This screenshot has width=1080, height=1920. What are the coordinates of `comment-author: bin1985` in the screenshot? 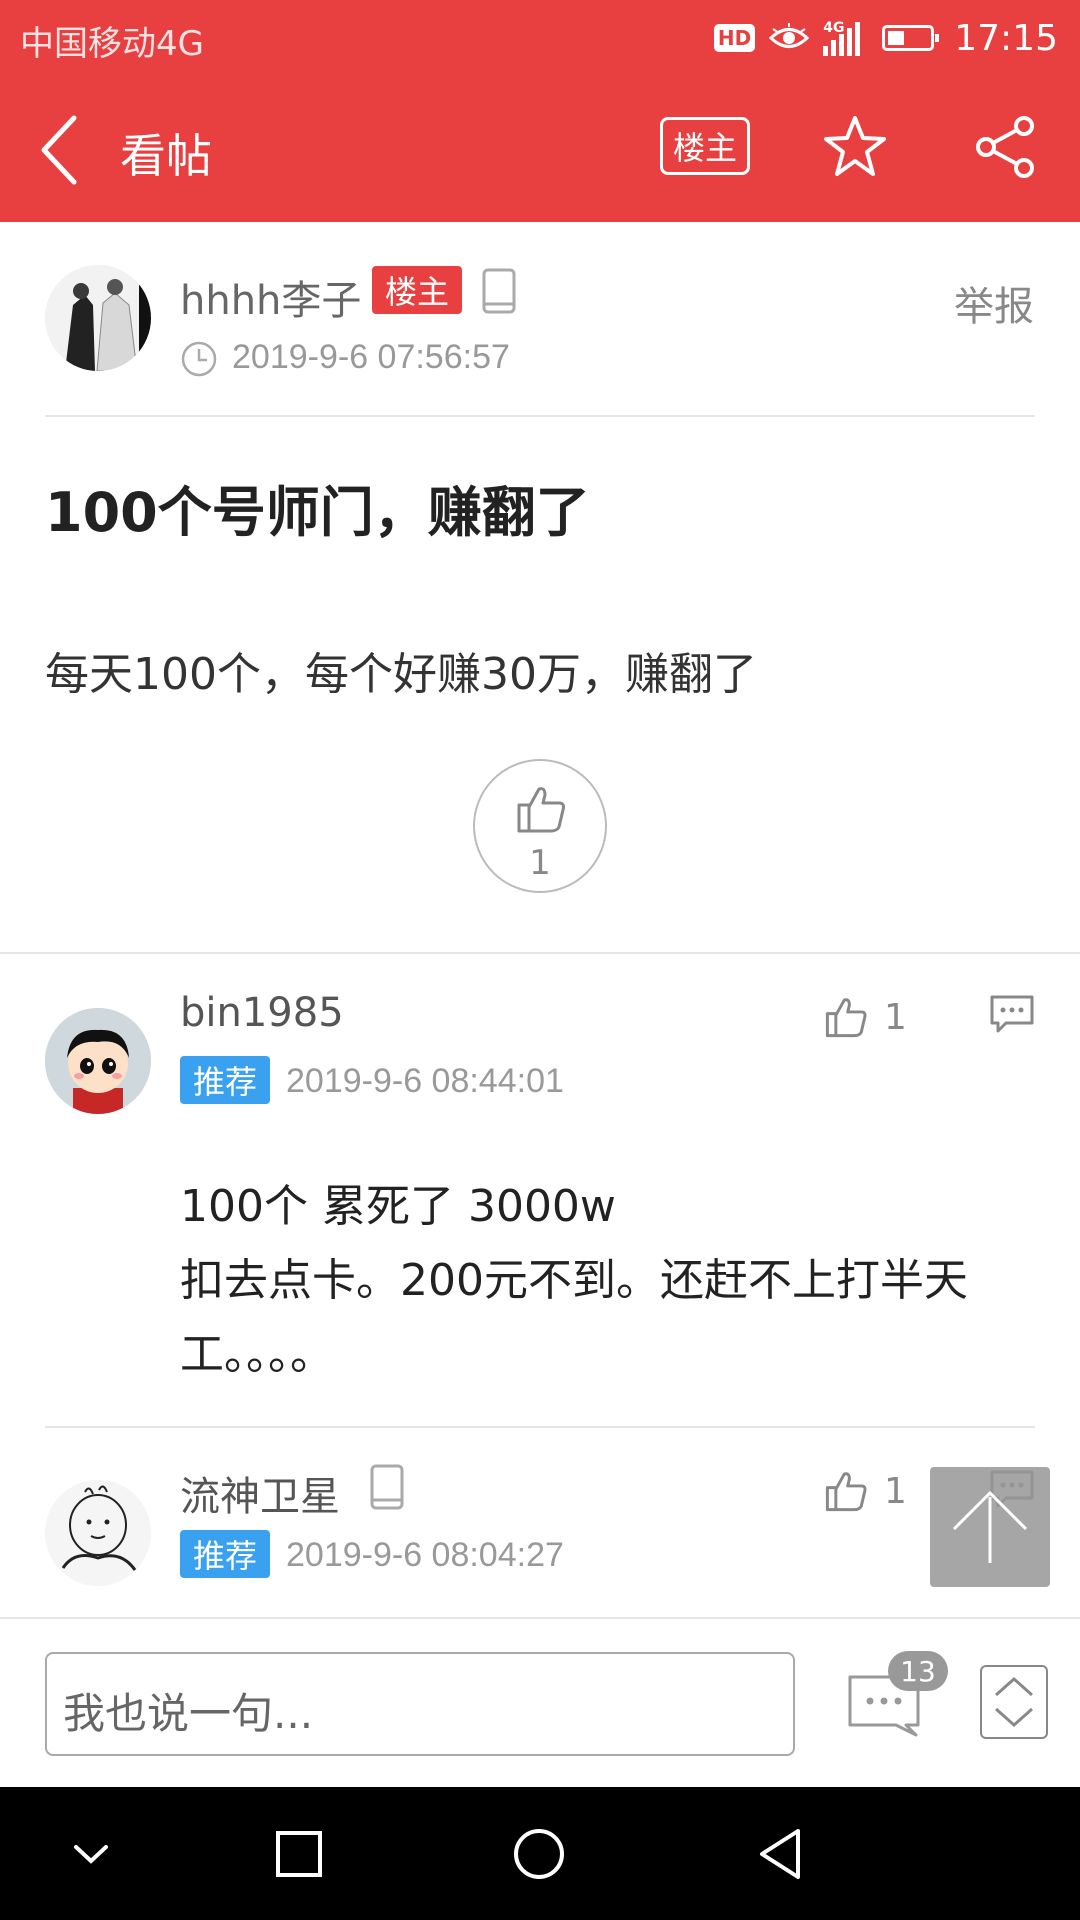 It's located at (262, 1013).